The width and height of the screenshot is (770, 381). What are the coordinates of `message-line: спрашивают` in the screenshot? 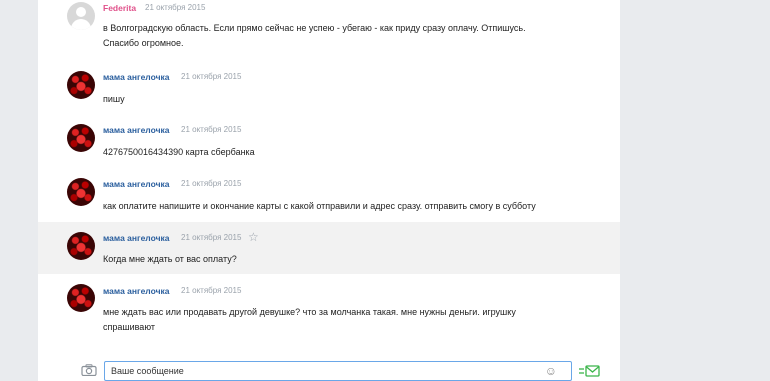 It's located at (129, 327).